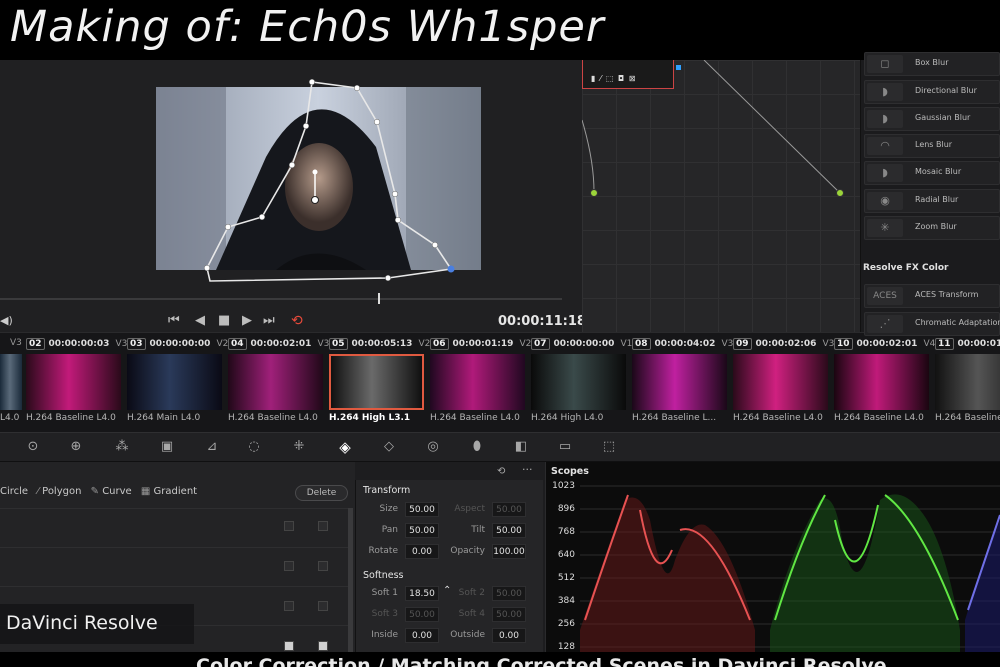 The image size is (1000, 667). What do you see at coordinates (480, 344) in the screenshot?
I see `clip-header: 06 00:00:01:19 V2` at bounding box center [480, 344].